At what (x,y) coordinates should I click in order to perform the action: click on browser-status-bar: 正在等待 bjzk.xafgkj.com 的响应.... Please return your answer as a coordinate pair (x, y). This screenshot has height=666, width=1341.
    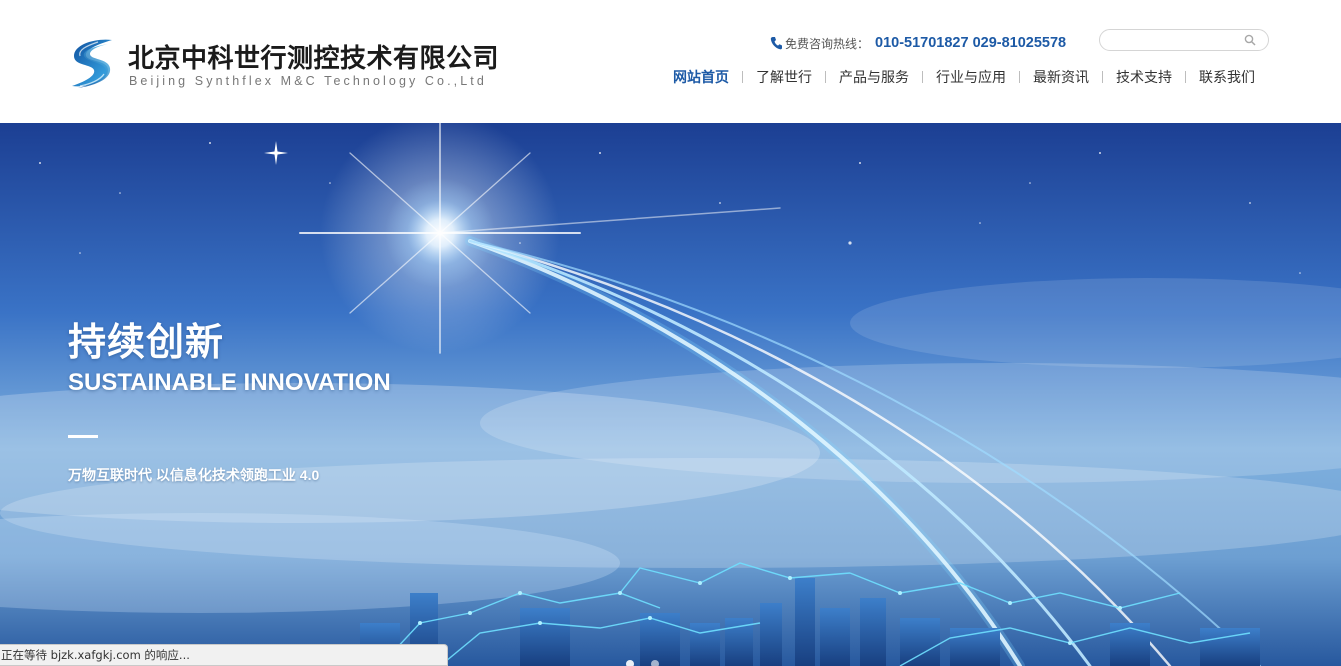
    Looking at the image, I should click on (224, 655).